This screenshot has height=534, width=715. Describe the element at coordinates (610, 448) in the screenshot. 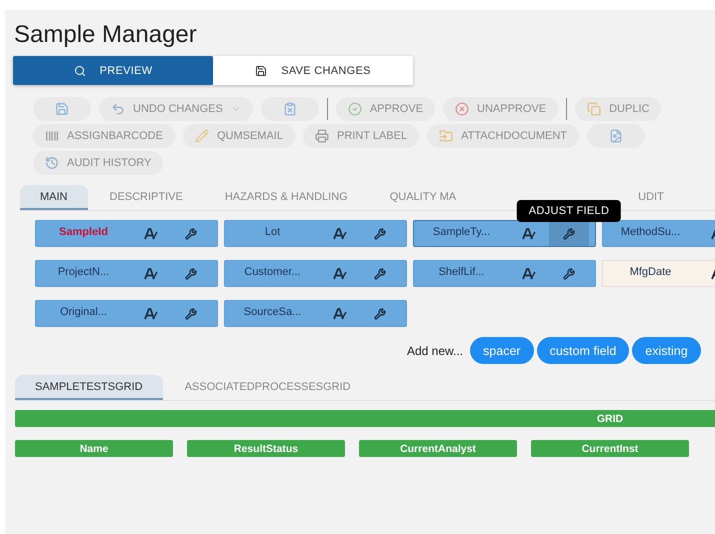

I see `column-header: CurrentInst` at that location.